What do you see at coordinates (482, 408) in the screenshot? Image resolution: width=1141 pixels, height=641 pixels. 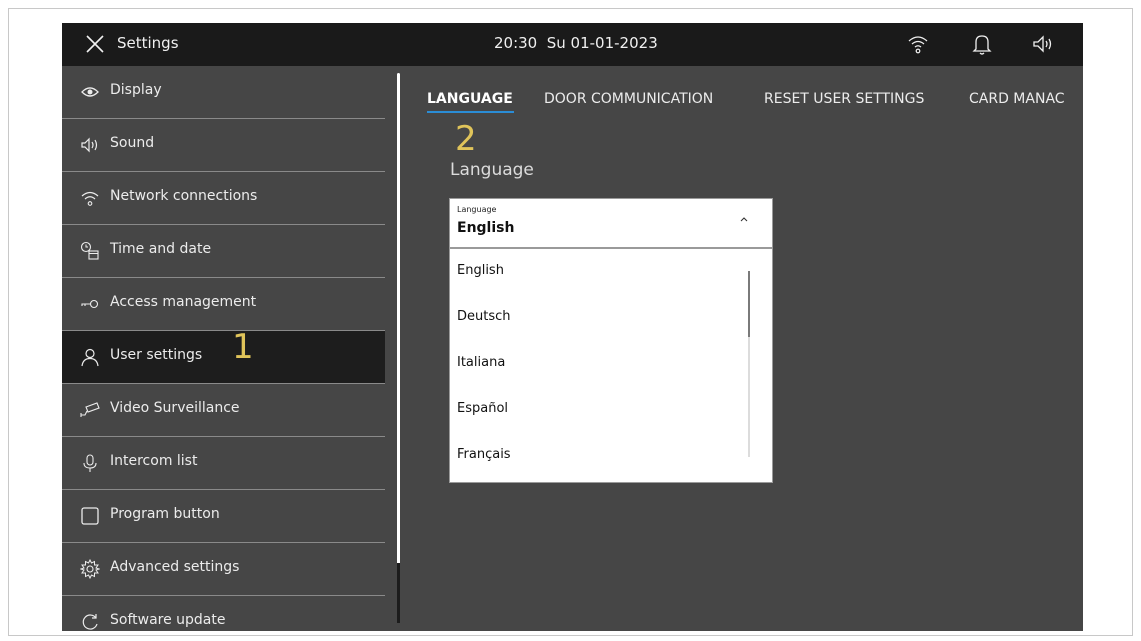 I see `option-espanol: Español` at bounding box center [482, 408].